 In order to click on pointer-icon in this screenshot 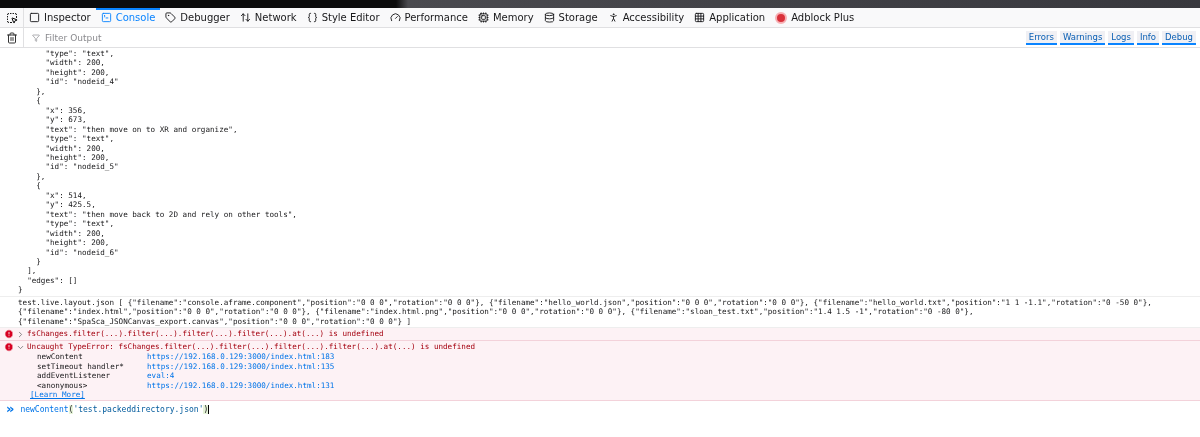, I will do `click(11, 17)`.